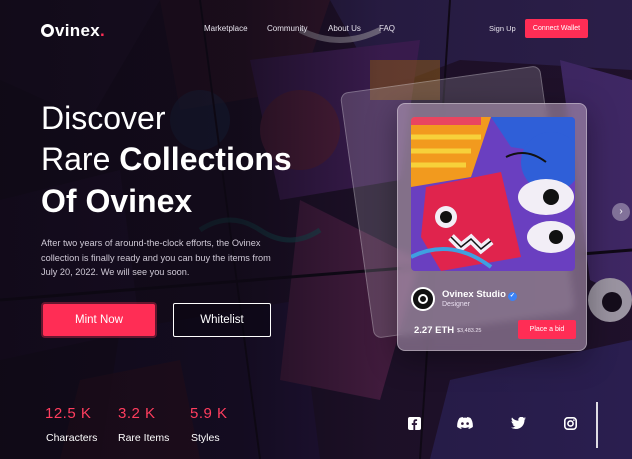  What do you see at coordinates (474, 294) in the screenshot?
I see `creator-name: Ovinex Studio` at bounding box center [474, 294].